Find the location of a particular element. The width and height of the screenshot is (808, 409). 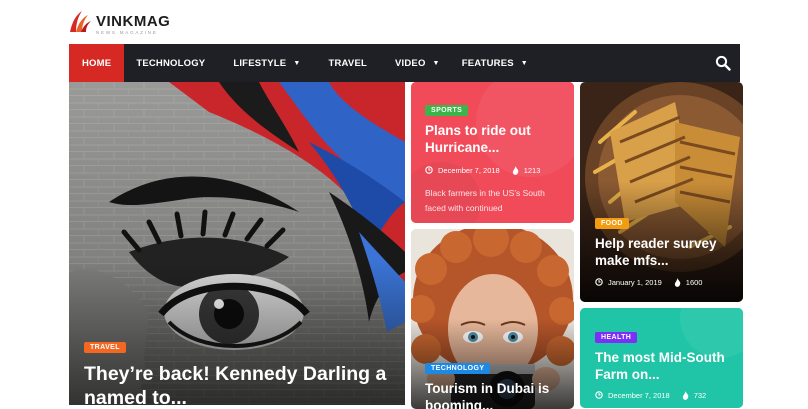

nav-item-home: HOME is located at coordinates (97, 63).